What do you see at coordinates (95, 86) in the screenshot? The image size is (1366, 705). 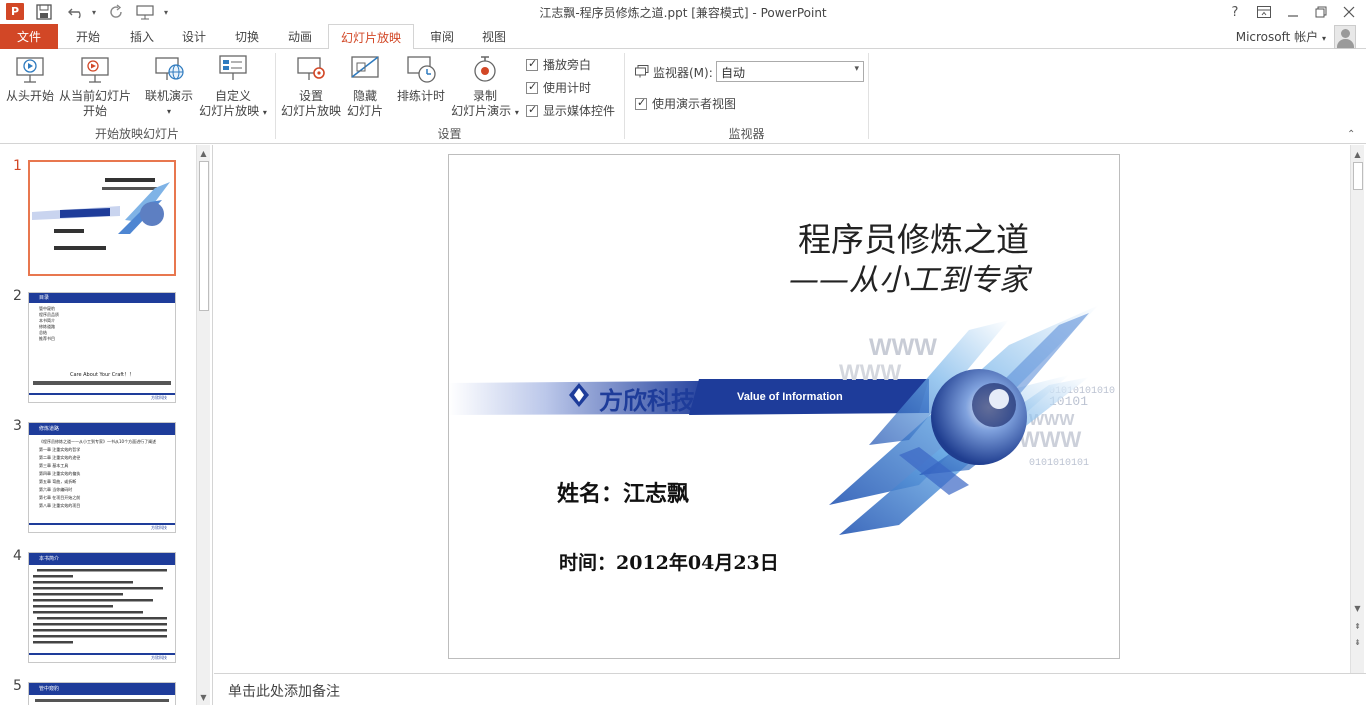 I see `from-current-button: 从当前幻灯片 开始` at bounding box center [95, 86].